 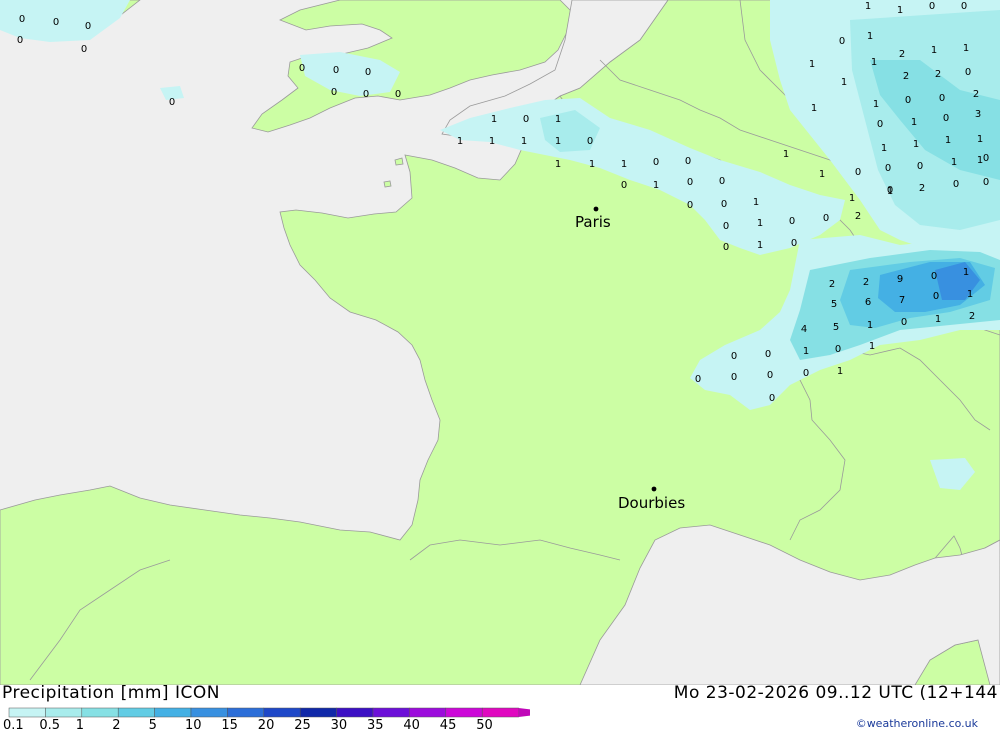 What do you see at coordinates (834, 304) in the screenshot?
I see `precip-value: 5` at bounding box center [834, 304].